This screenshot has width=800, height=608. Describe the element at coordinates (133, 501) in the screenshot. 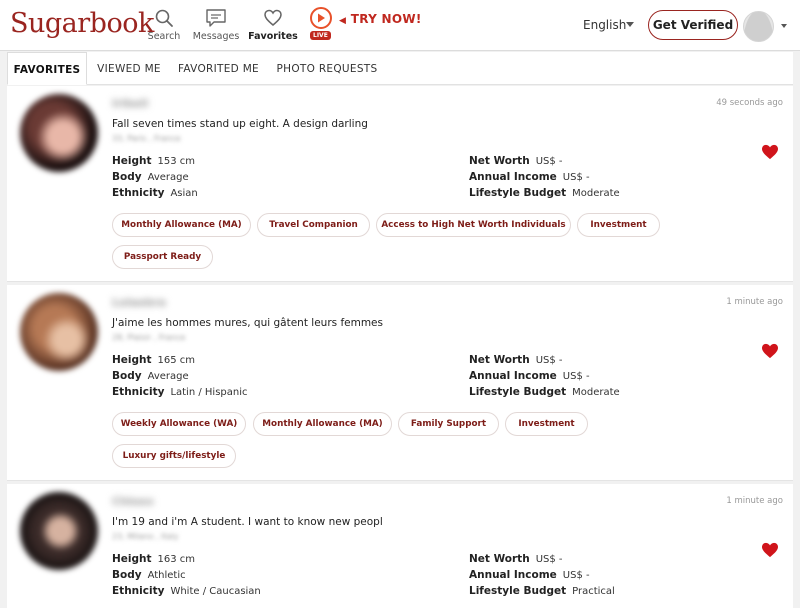

I see `profile-name: Chloex` at that location.